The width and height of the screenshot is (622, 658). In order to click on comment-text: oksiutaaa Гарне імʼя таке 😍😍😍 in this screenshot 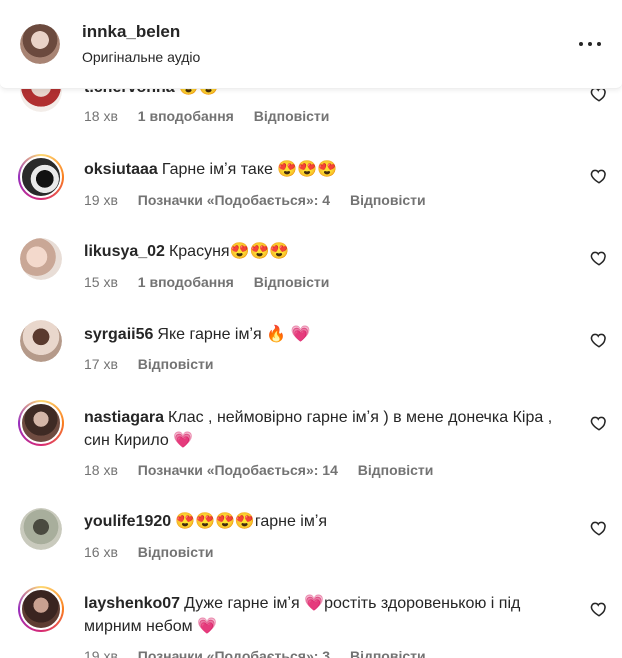, I will do `click(319, 169)`.